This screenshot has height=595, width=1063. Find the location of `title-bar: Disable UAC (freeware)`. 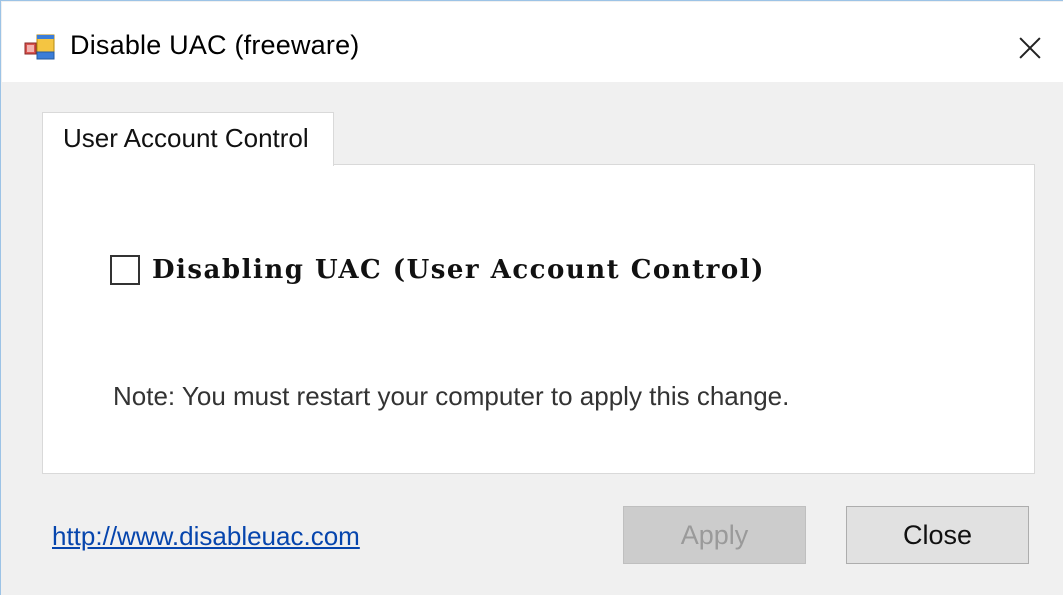

title-bar: Disable UAC (freeware) is located at coordinates (532, 42).